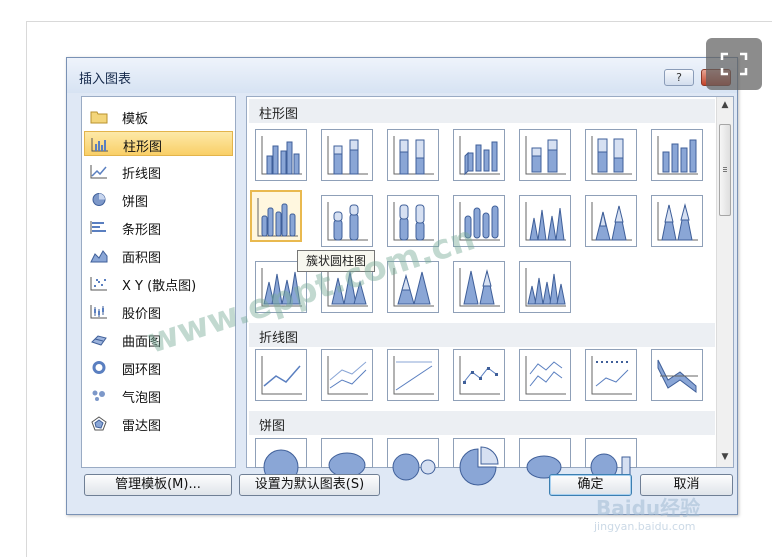 This screenshot has width=772, height=557. I want to click on thumb-3d-stacked-column, so click(545, 155).